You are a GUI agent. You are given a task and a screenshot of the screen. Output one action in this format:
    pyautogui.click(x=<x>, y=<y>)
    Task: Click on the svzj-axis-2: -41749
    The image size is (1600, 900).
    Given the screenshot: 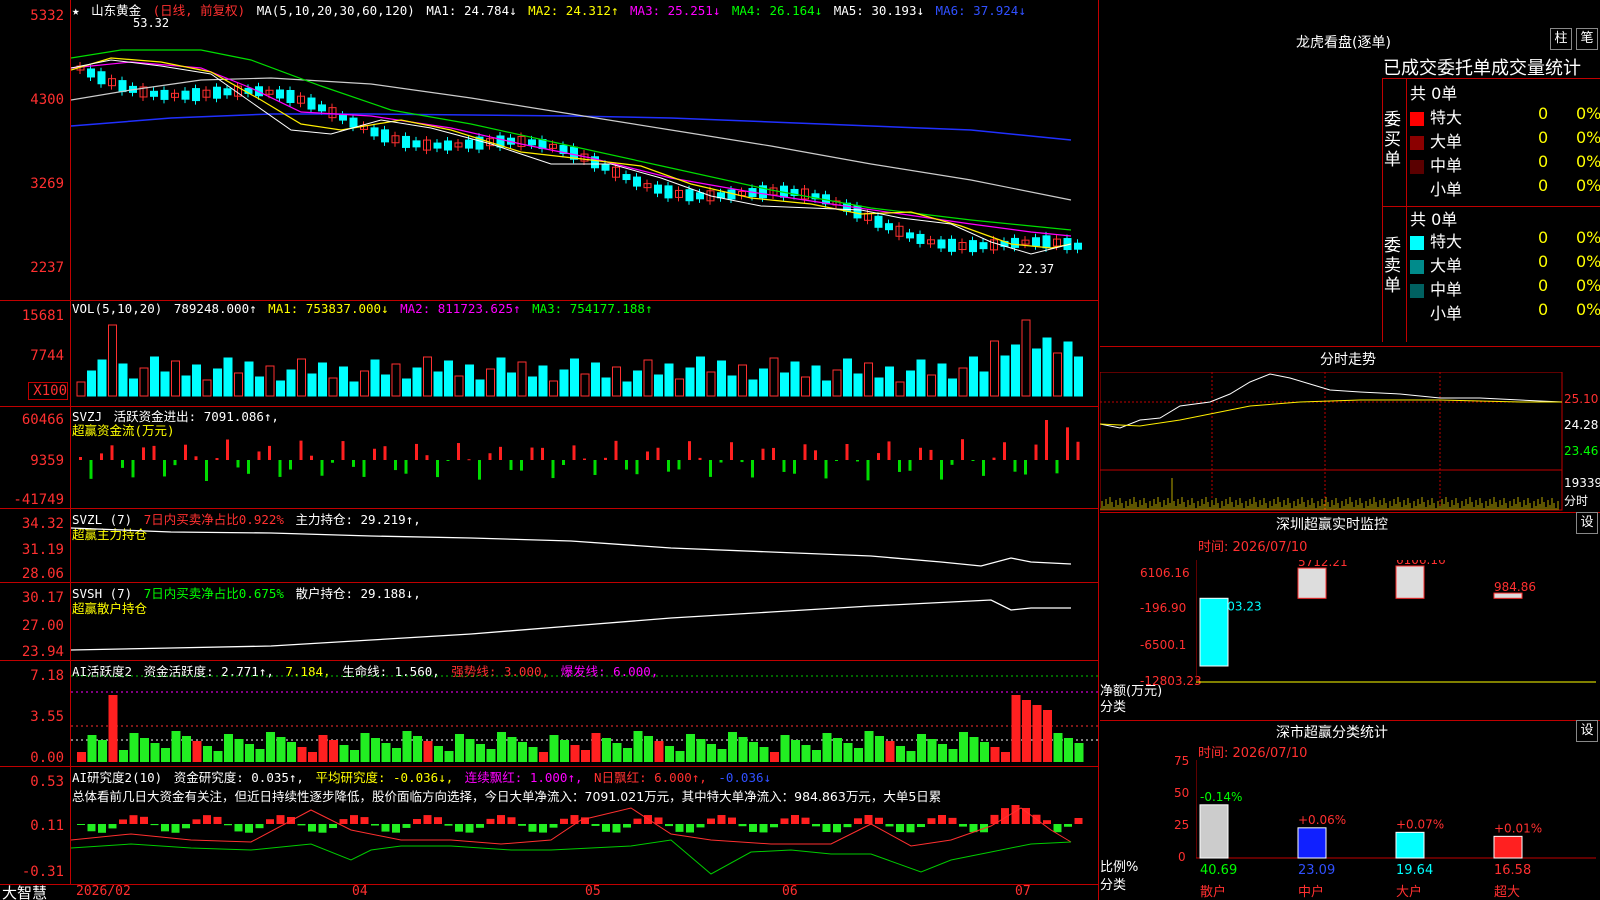 What is the action you would take?
    pyautogui.click(x=38, y=500)
    